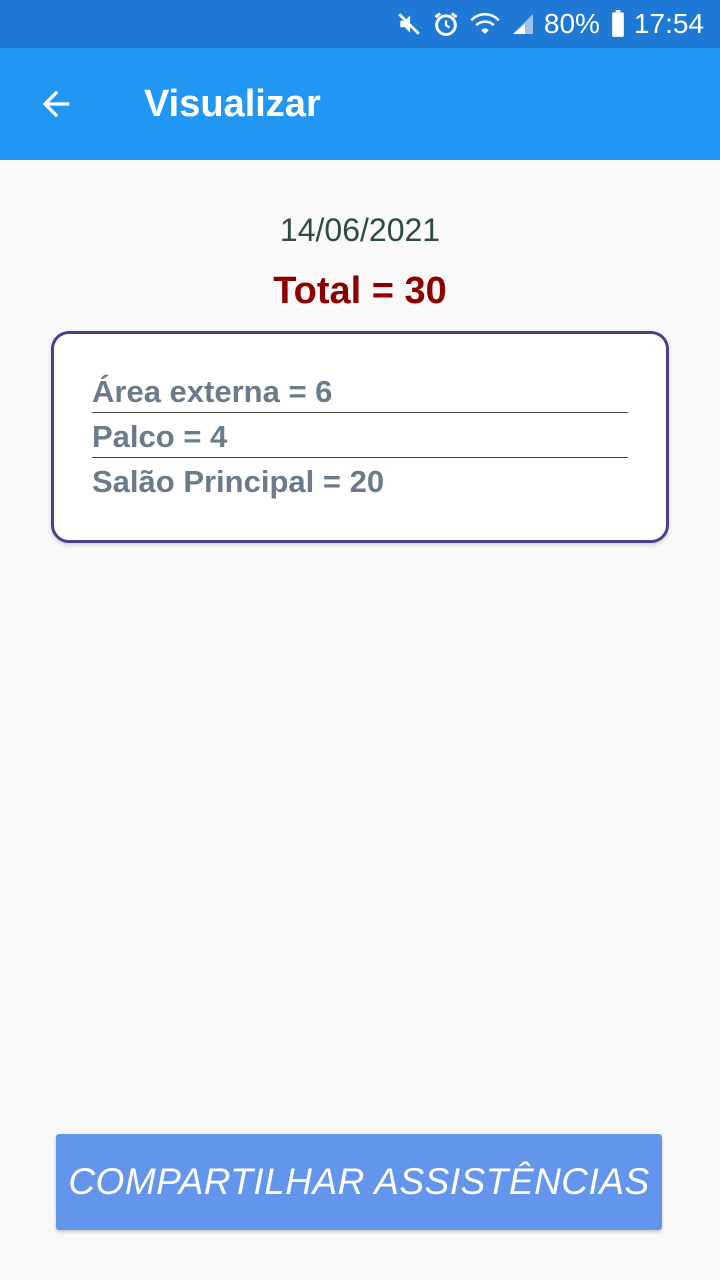 The width and height of the screenshot is (720, 1280). I want to click on area-item: Área externa = 6, so click(360, 390).